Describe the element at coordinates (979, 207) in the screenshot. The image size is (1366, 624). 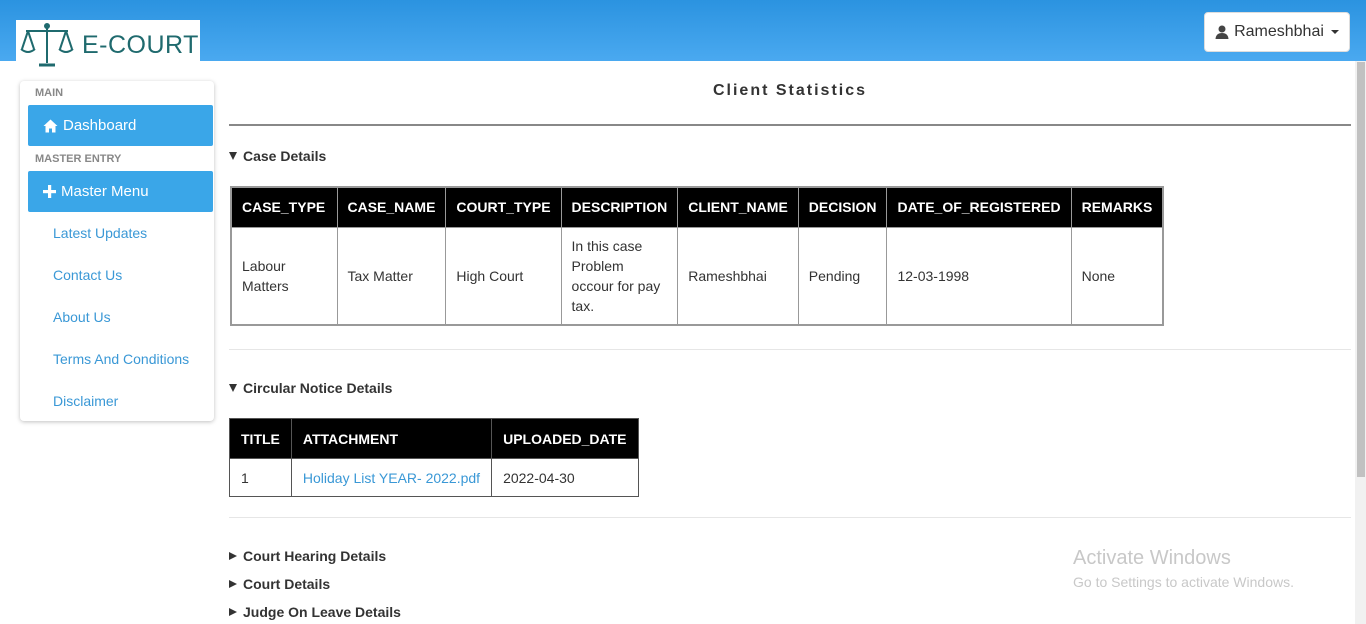
I see `column-header: DATE_OF_REGISTERED` at that location.